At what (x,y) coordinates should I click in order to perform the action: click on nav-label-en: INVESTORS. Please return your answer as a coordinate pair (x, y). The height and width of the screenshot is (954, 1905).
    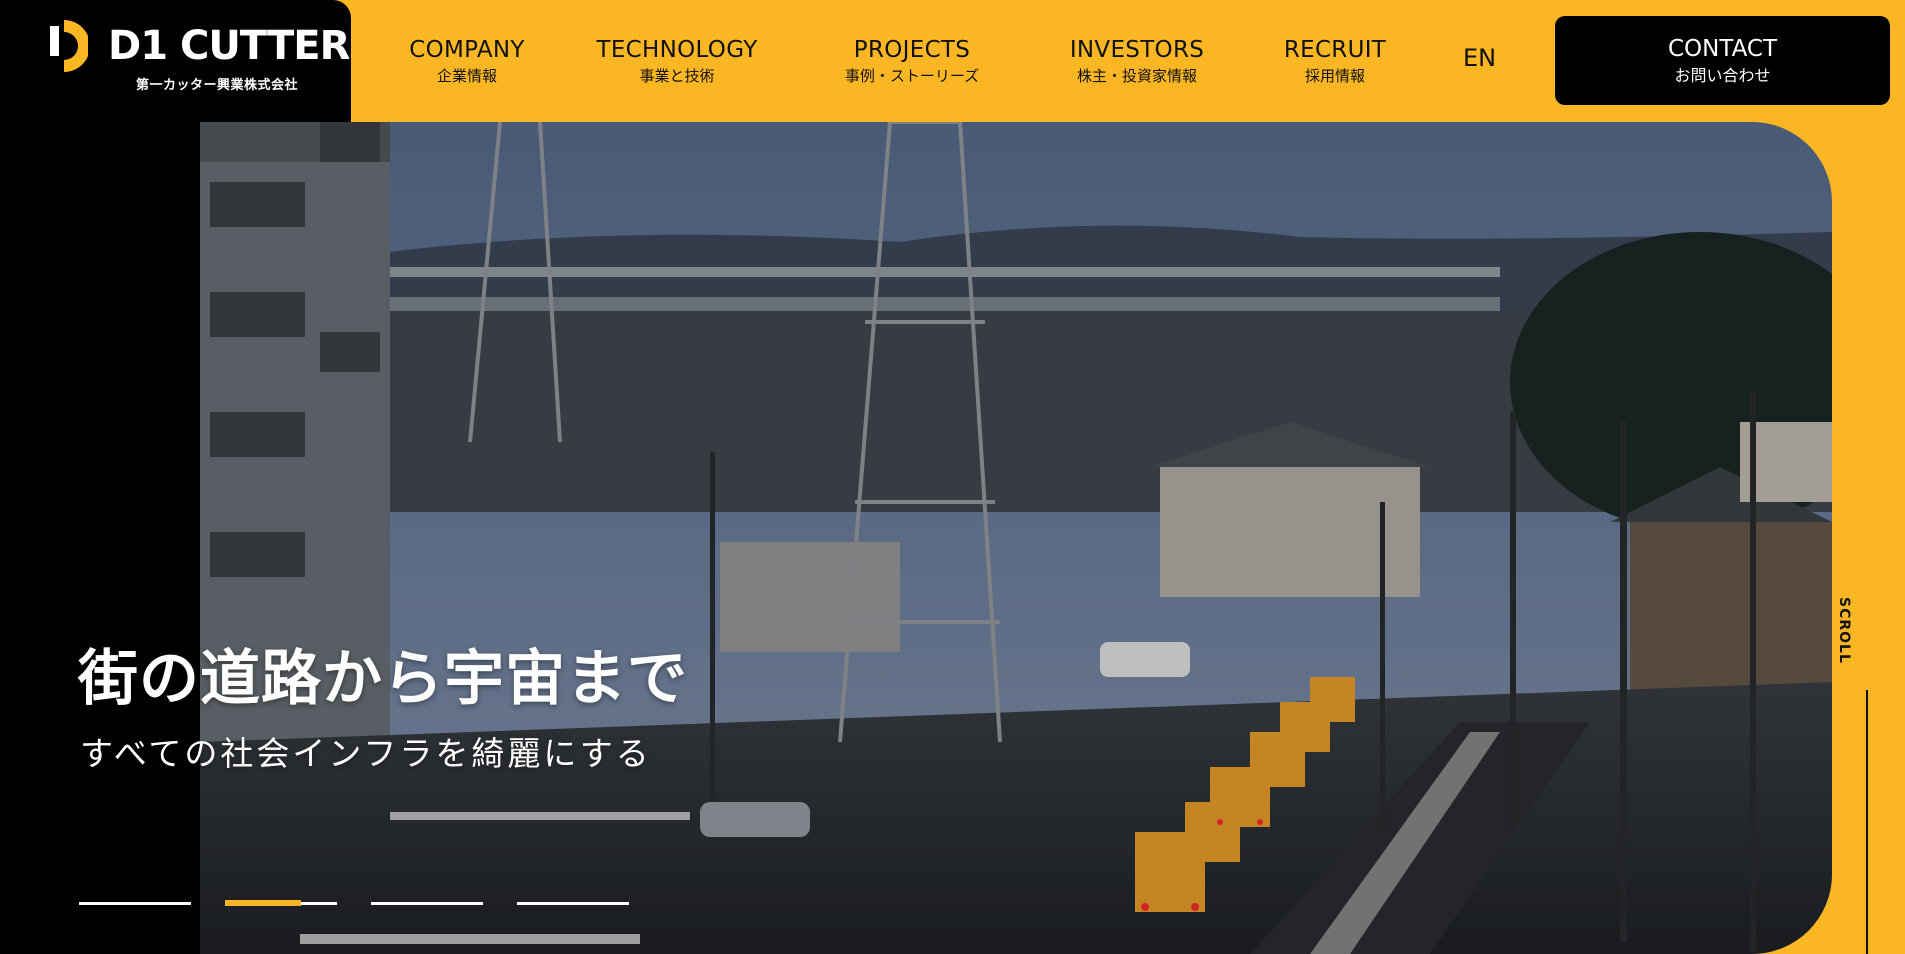
    Looking at the image, I should click on (1137, 50).